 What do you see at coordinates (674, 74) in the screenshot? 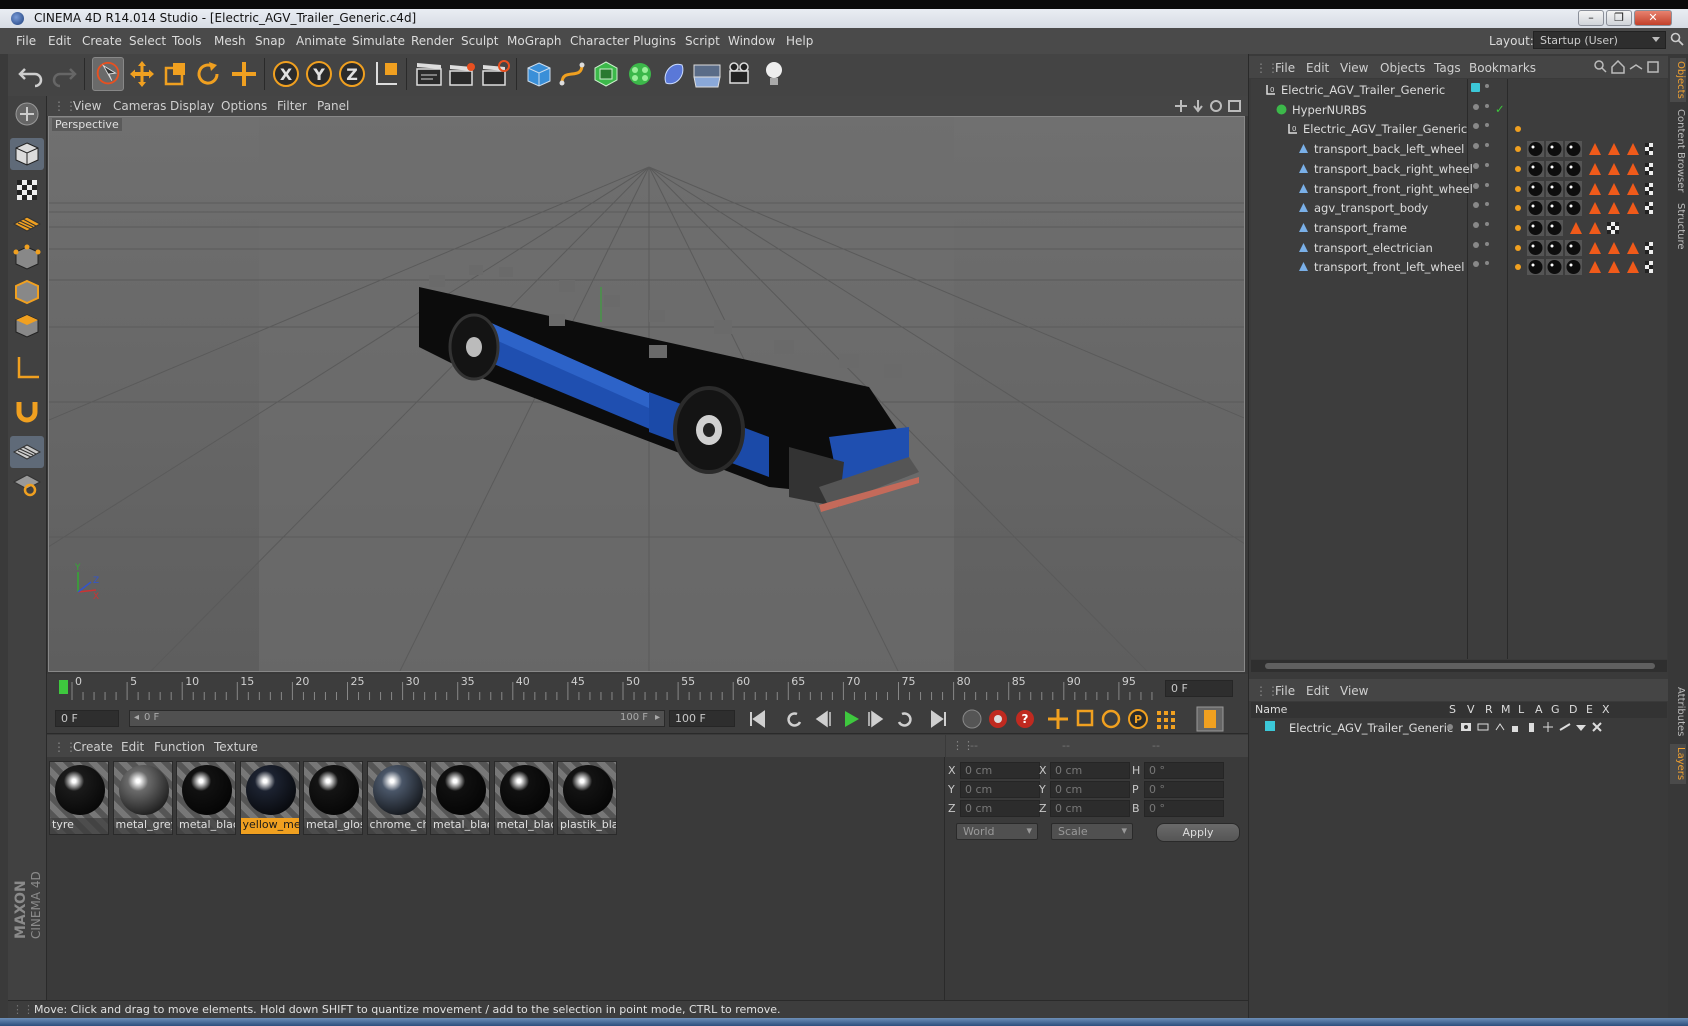
I see `deformer-icon` at bounding box center [674, 74].